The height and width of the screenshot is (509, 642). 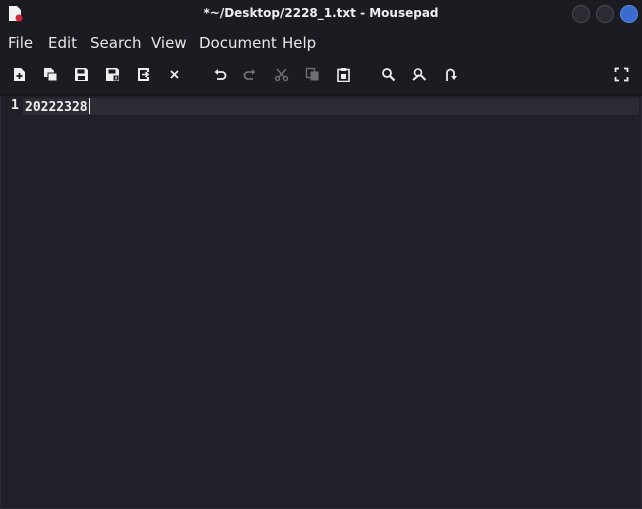 What do you see at coordinates (62, 43) in the screenshot?
I see `menu-edit: Edit` at bounding box center [62, 43].